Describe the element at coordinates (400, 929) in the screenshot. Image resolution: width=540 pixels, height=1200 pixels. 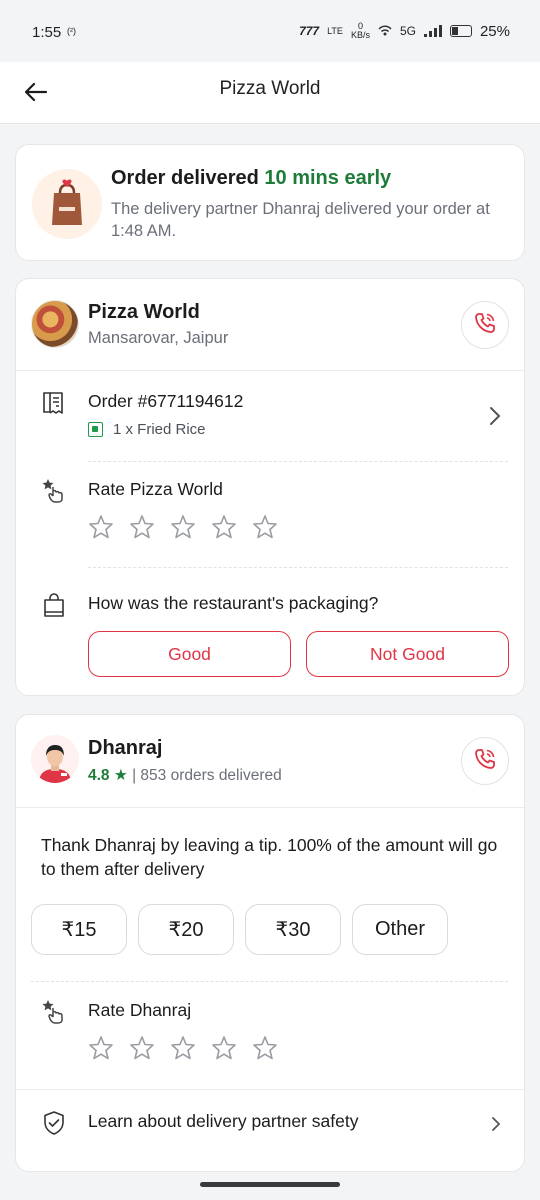
I see `tip-option-other: Other` at that location.